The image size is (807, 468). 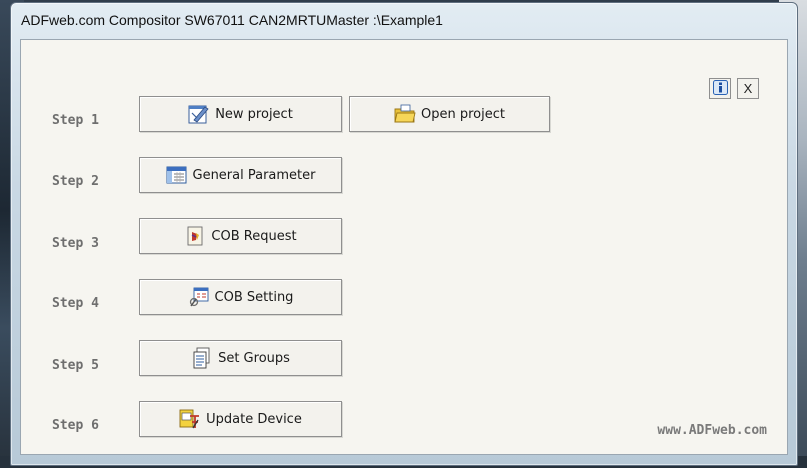 I want to click on update-device-button: Update Device, so click(x=240, y=419).